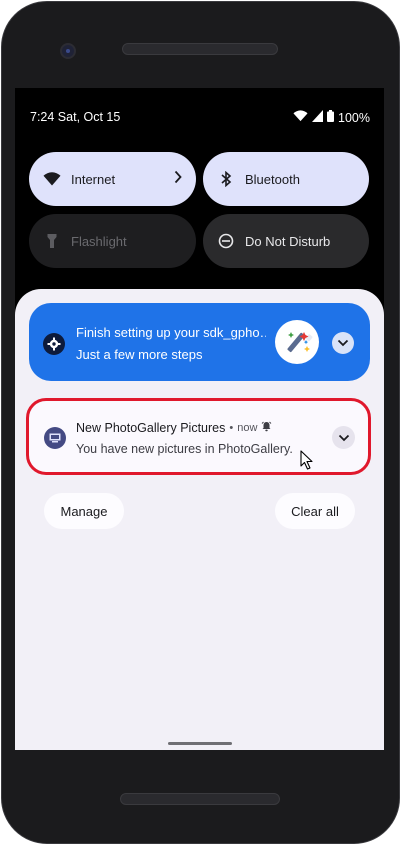 Image resolution: width=401 pixels, height=845 pixels. Describe the element at coordinates (75, 117) in the screenshot. I see `status-time-date: 7:24 Sat, Oct 15` at that location.